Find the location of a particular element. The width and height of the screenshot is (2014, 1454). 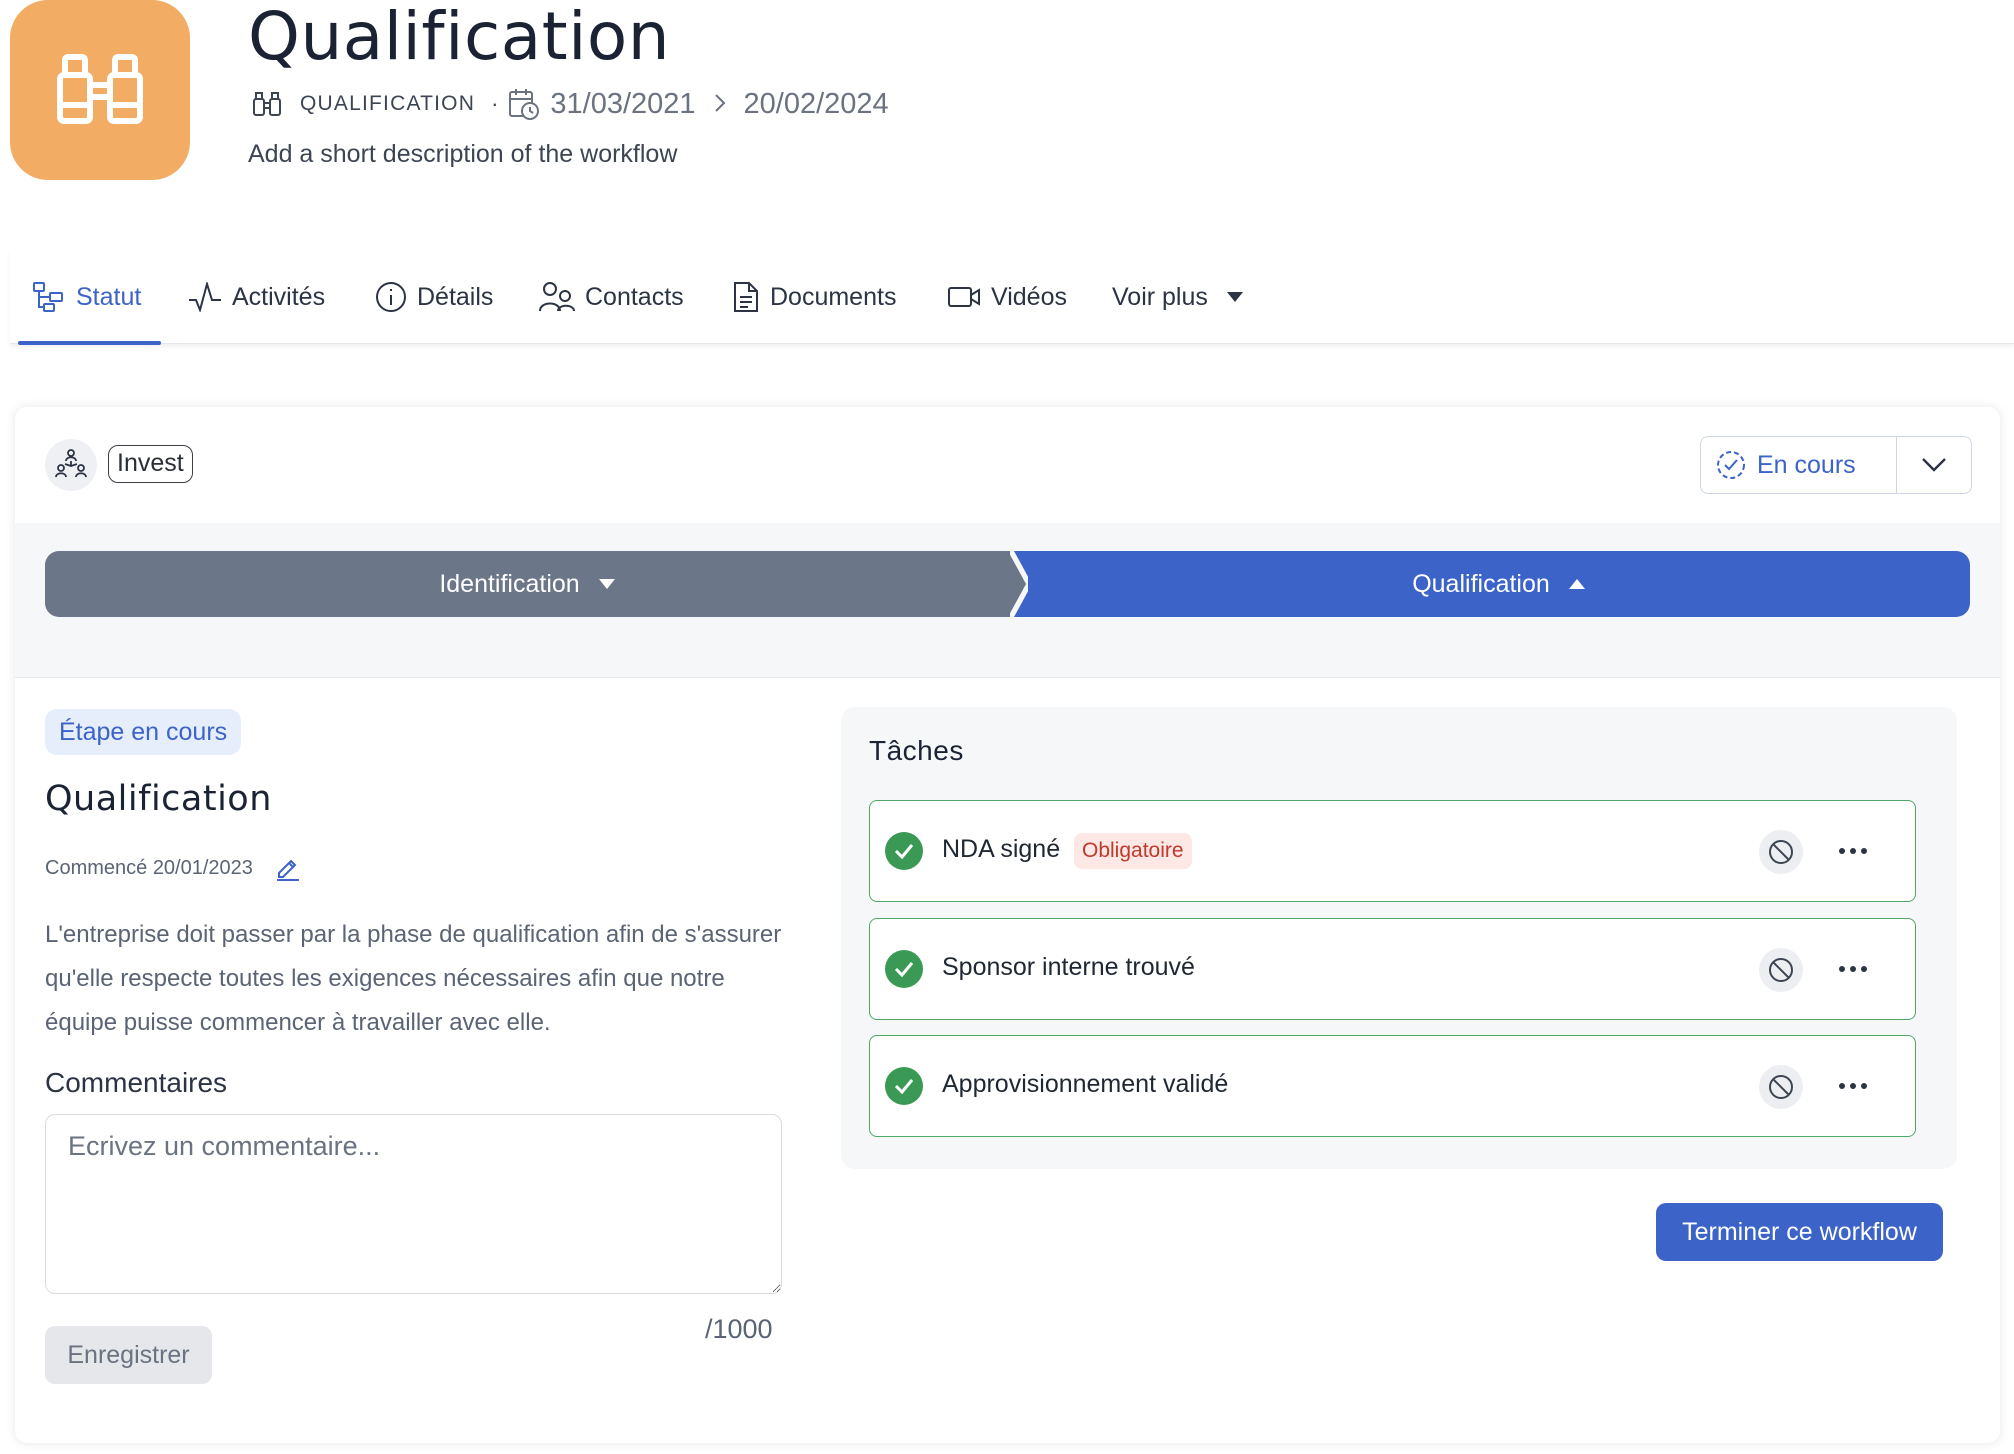

step-identification: Identification is located at coordinates (527, 584).